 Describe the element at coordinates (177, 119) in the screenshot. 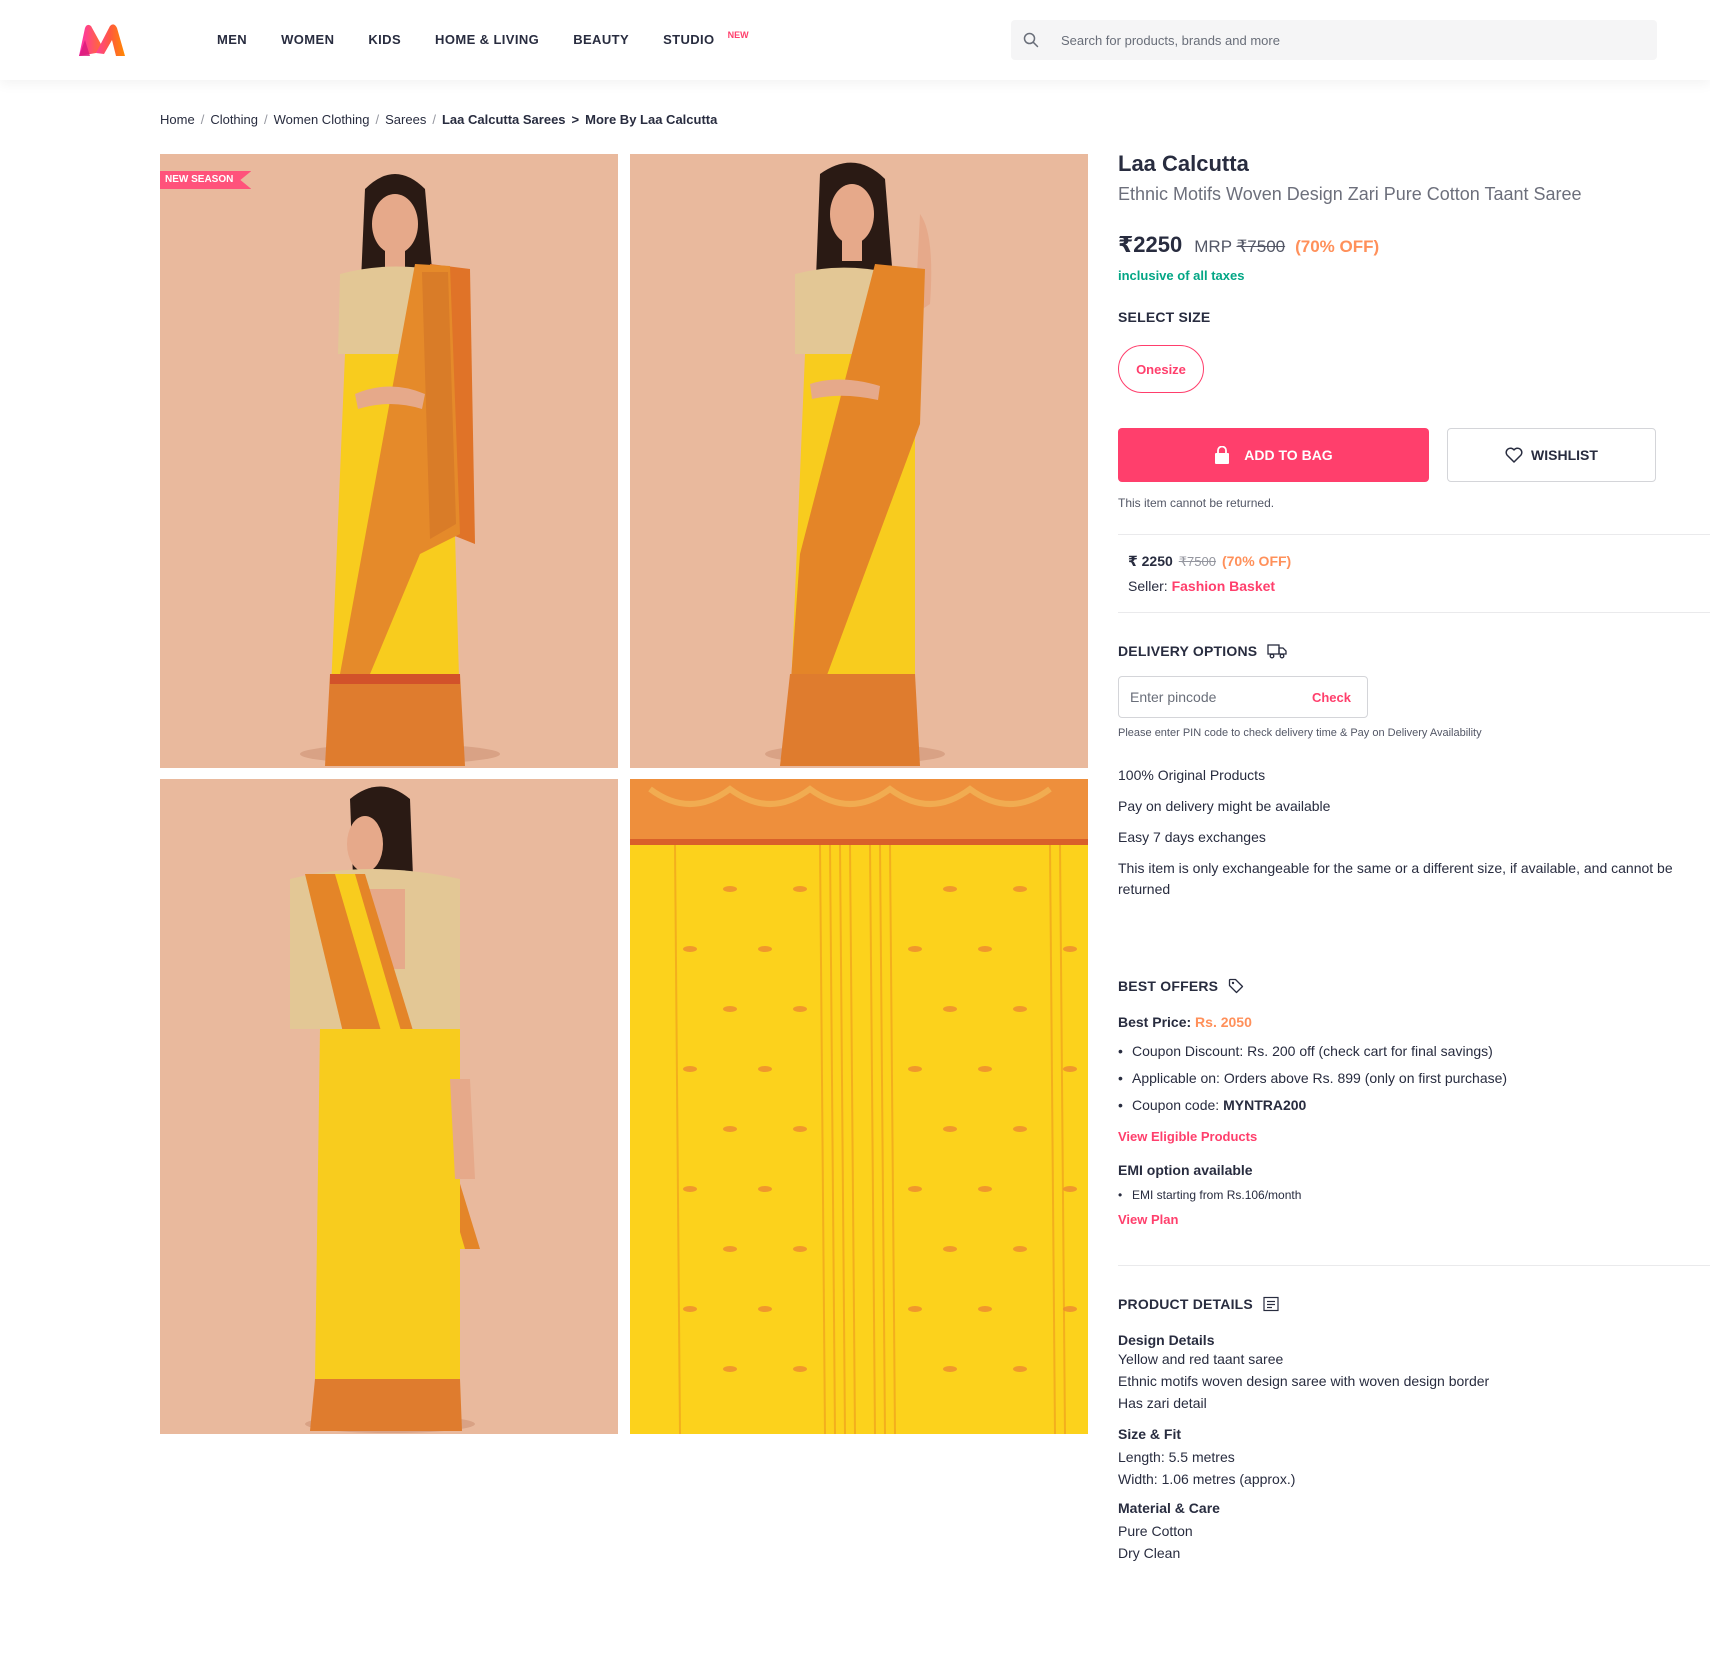

I see `breadcrumb-home: Home` at that location.